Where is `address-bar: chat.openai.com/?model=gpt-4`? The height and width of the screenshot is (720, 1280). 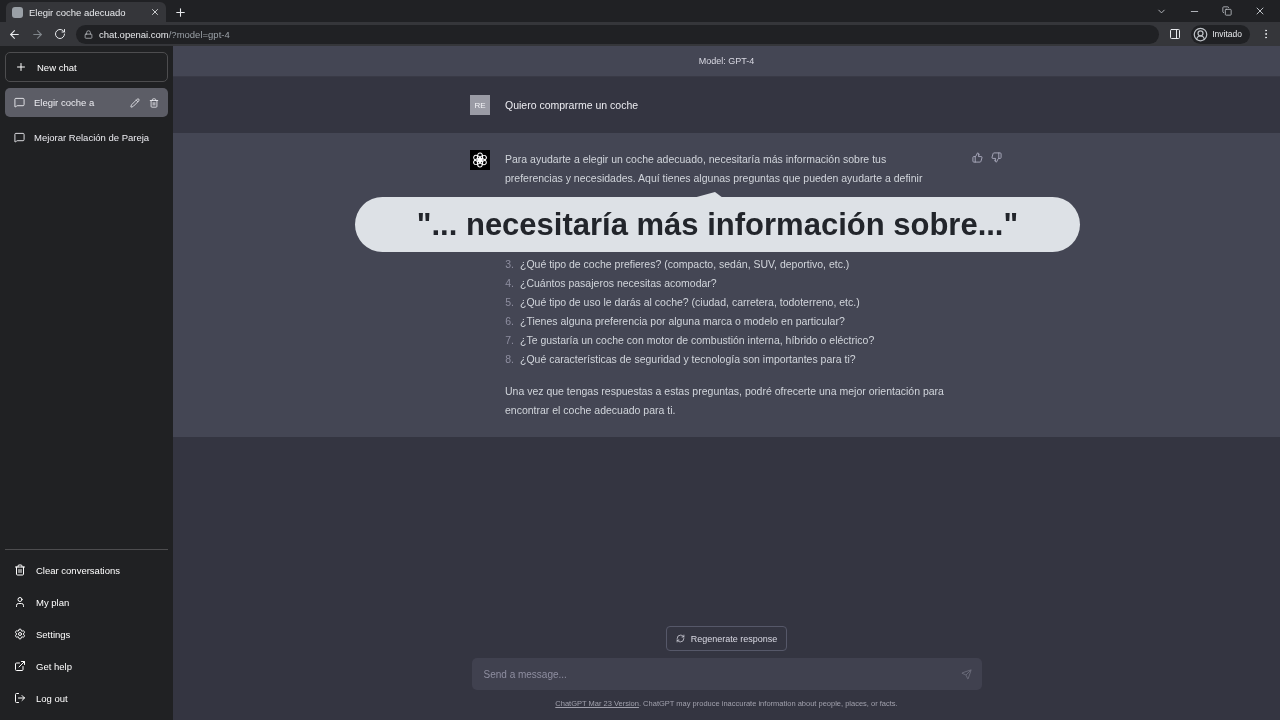 address-bar: chat.openai.com/?model=gpt-4 is located at coordinates (618, 34).